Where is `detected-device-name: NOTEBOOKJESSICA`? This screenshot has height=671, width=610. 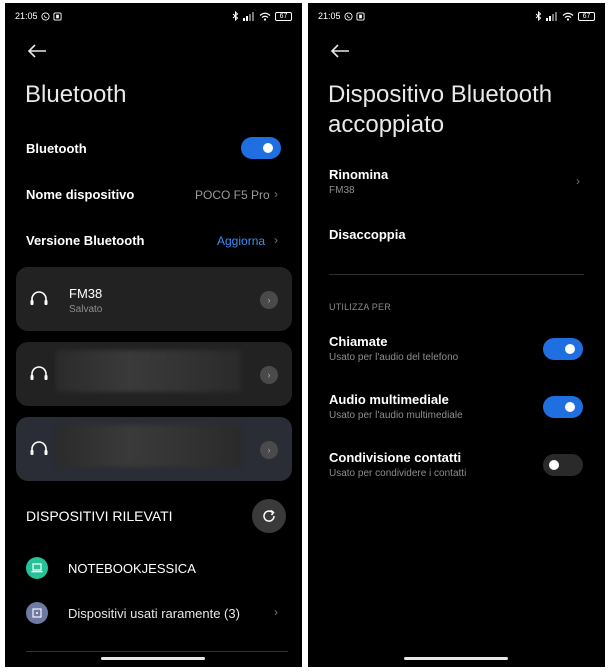
detected-device-name: NOTEBOOKJESSICA is located at coordinates (132, 568).